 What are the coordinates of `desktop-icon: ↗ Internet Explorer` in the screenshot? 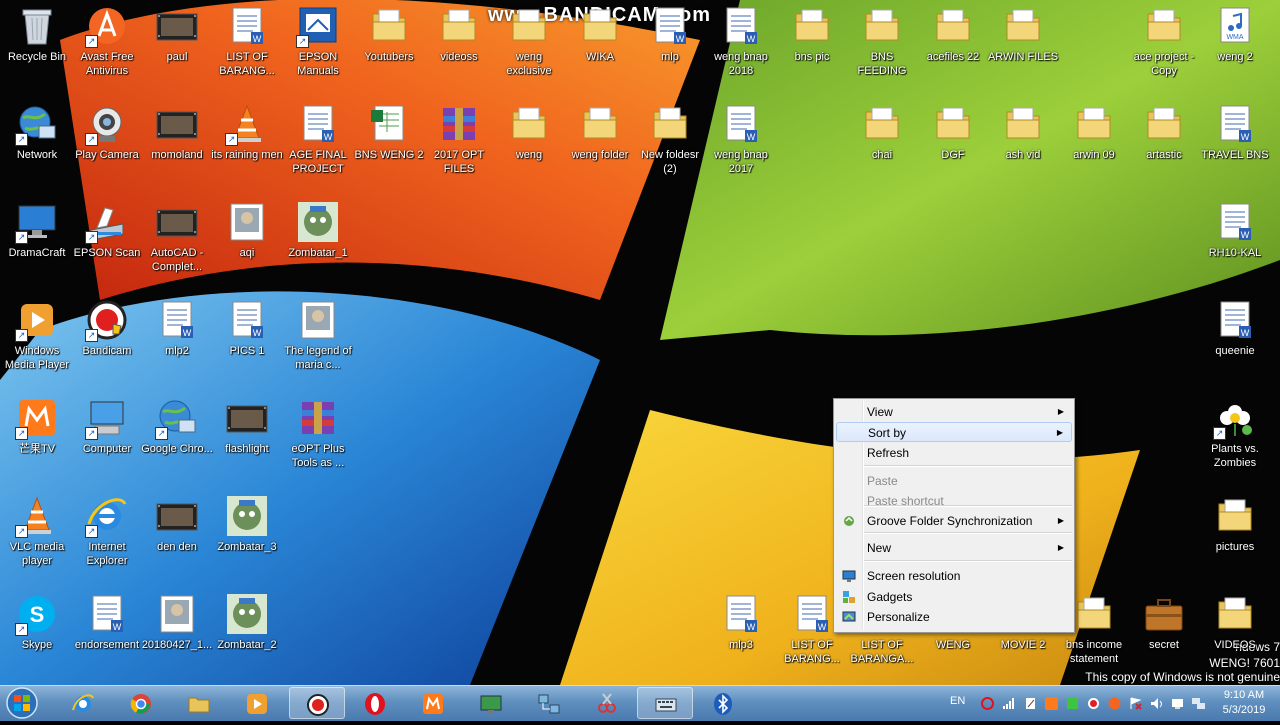 It's located at (107, 535).